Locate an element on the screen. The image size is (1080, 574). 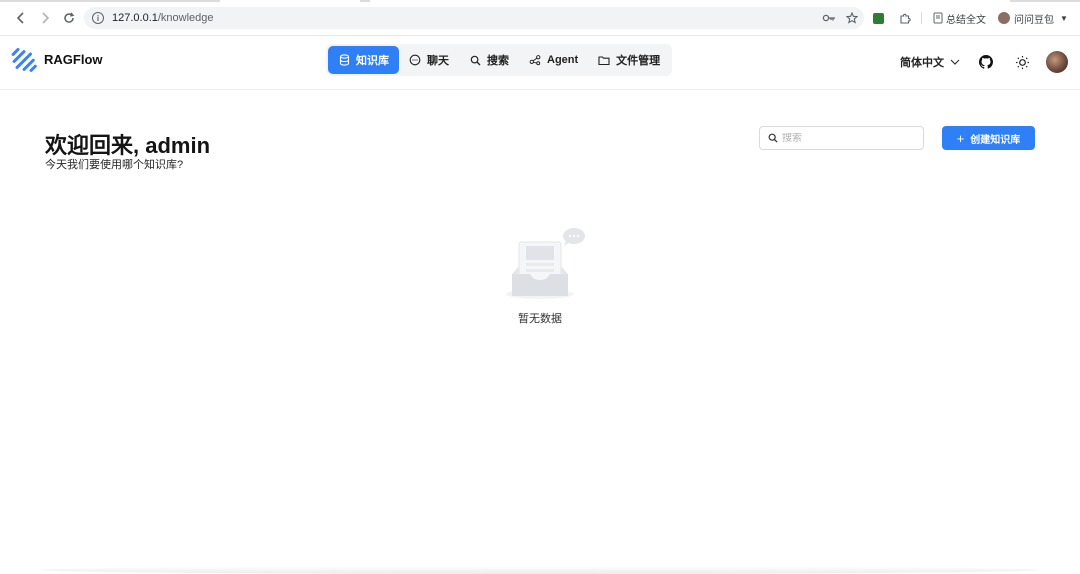
url-host: 127.0.0.1 is located at coordinates (135, 18).